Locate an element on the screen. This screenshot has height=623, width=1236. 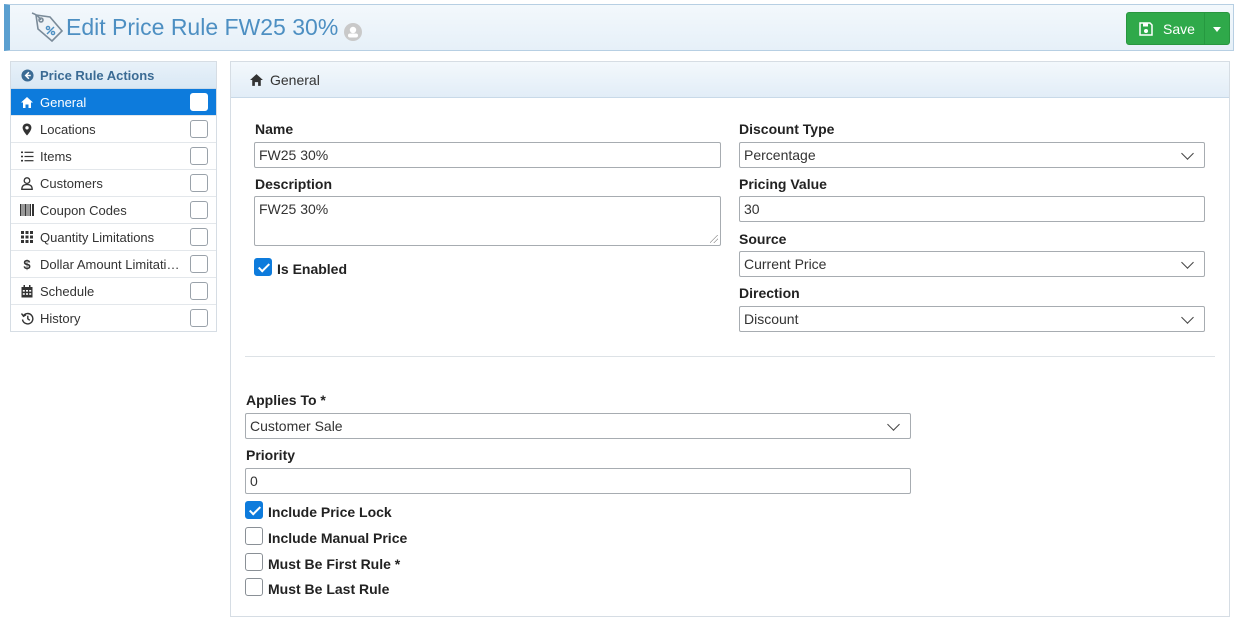
sidebar-item-customers: Customers is located at coordinates (113, 183).